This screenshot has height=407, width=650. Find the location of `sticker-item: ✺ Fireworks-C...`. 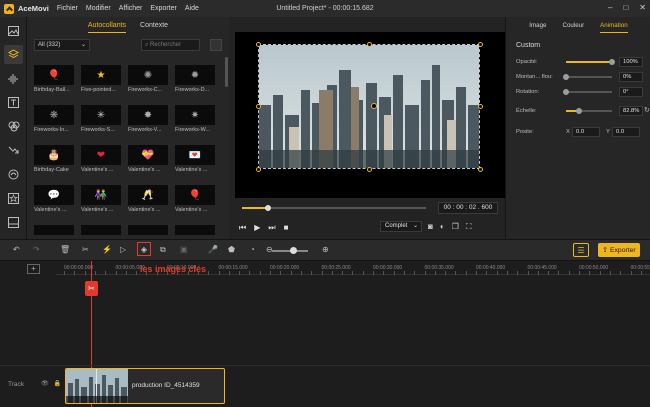

sticker-item: ✺ Fireworks-C... is located at coordinates (148, 80).